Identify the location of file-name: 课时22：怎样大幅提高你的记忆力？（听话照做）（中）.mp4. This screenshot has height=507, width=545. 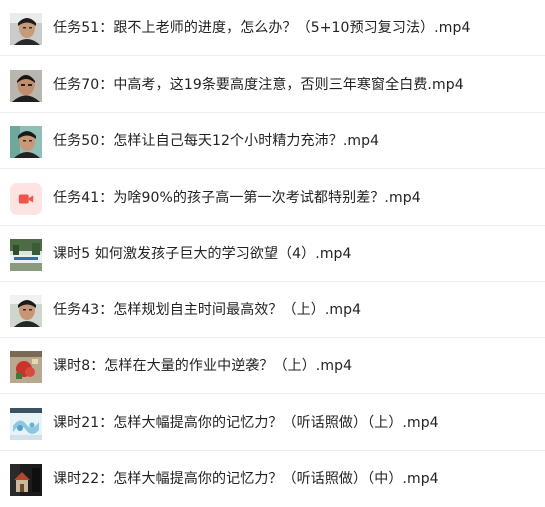
(246, 479).